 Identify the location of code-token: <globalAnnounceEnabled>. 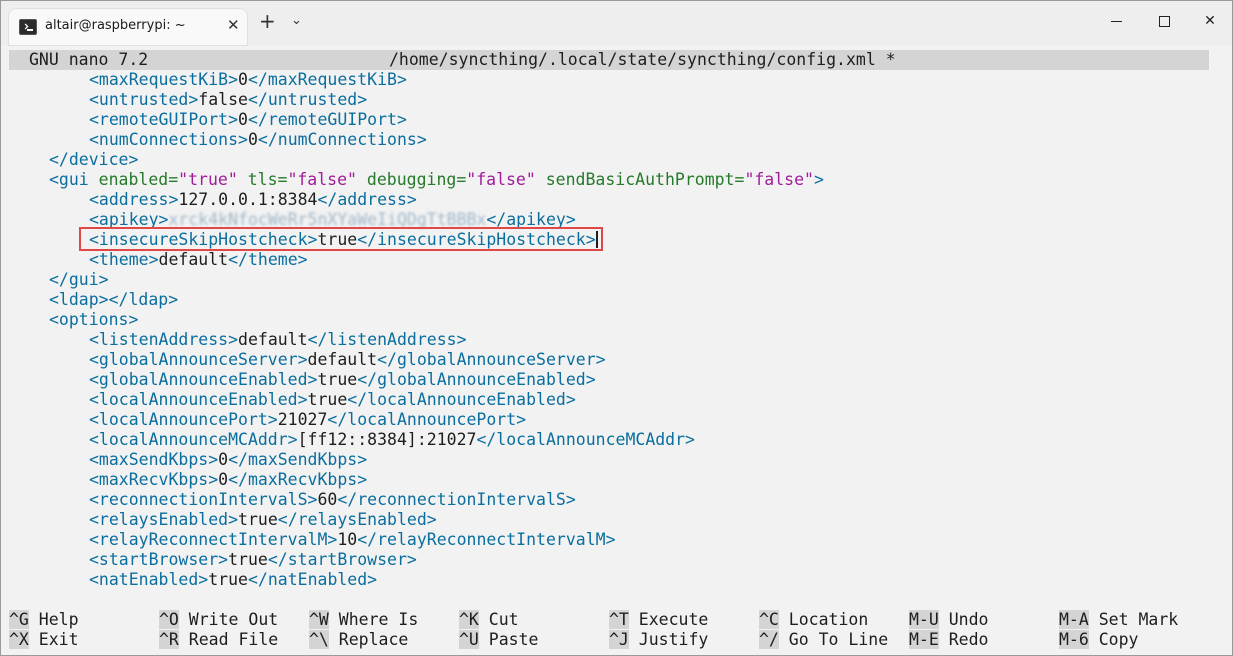
(203, 379).